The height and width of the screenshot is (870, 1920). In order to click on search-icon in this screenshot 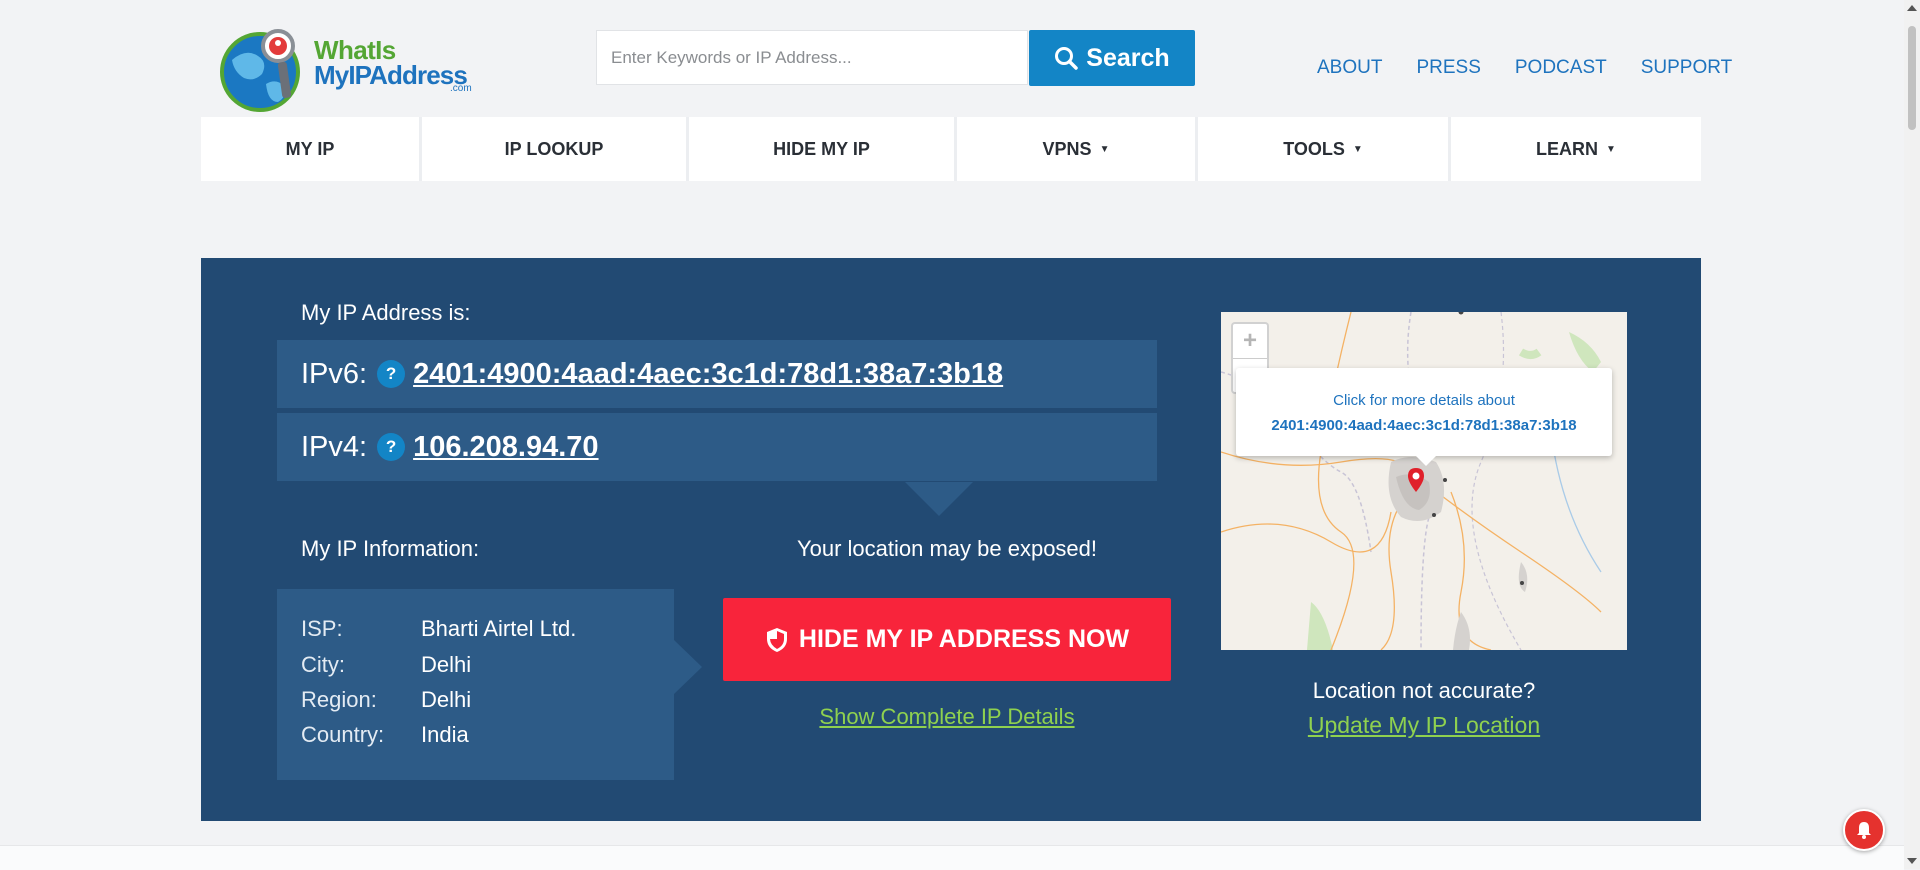, I will do `click(1067, 58)`.